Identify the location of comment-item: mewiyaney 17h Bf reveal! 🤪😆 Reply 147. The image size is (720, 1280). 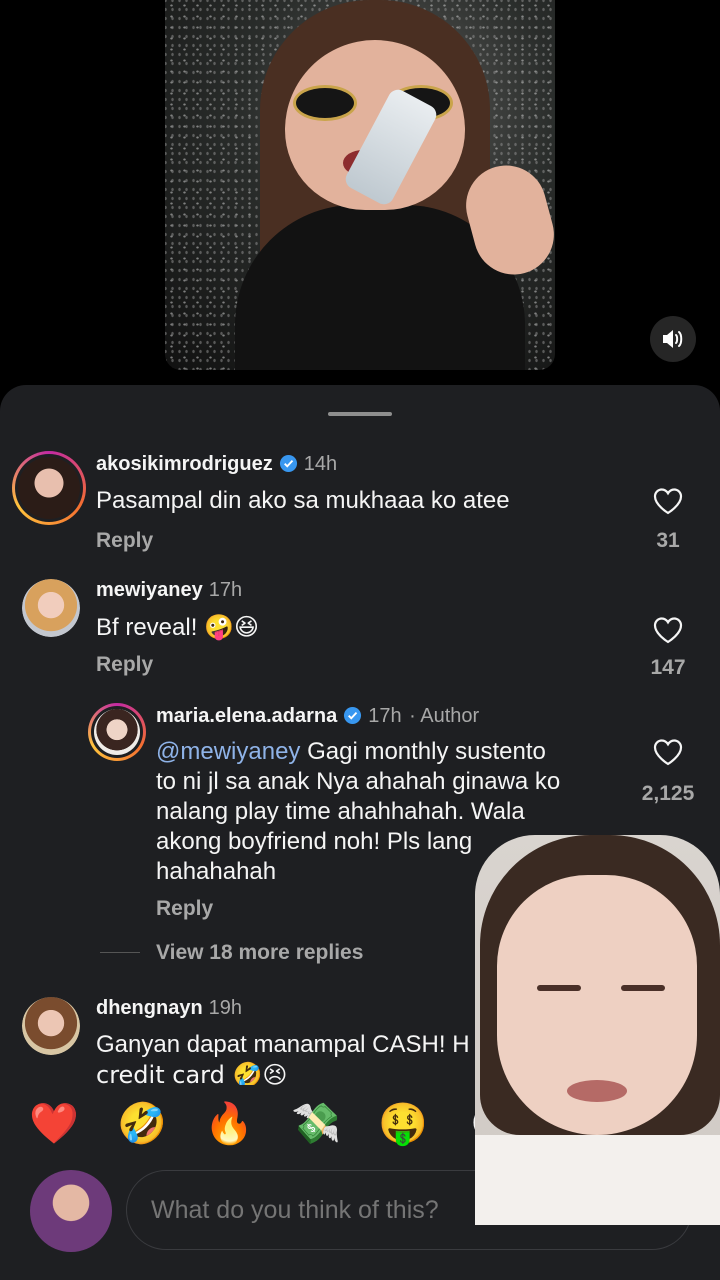
(360, 630).